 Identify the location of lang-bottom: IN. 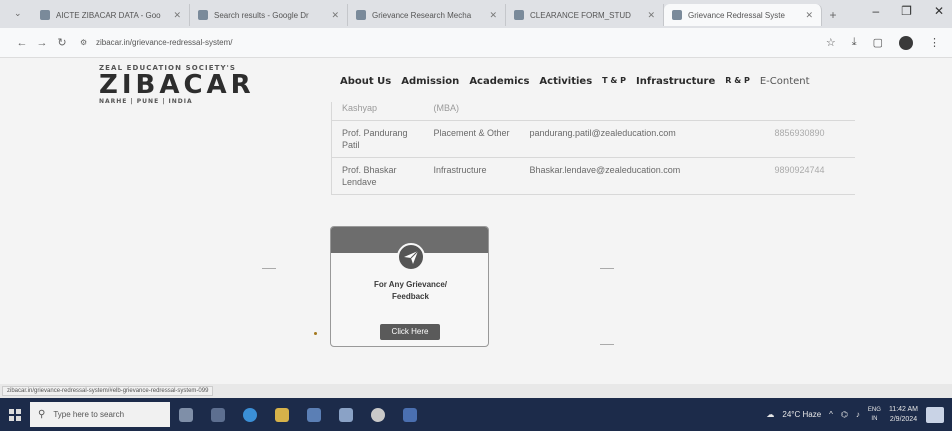
(874, 418).